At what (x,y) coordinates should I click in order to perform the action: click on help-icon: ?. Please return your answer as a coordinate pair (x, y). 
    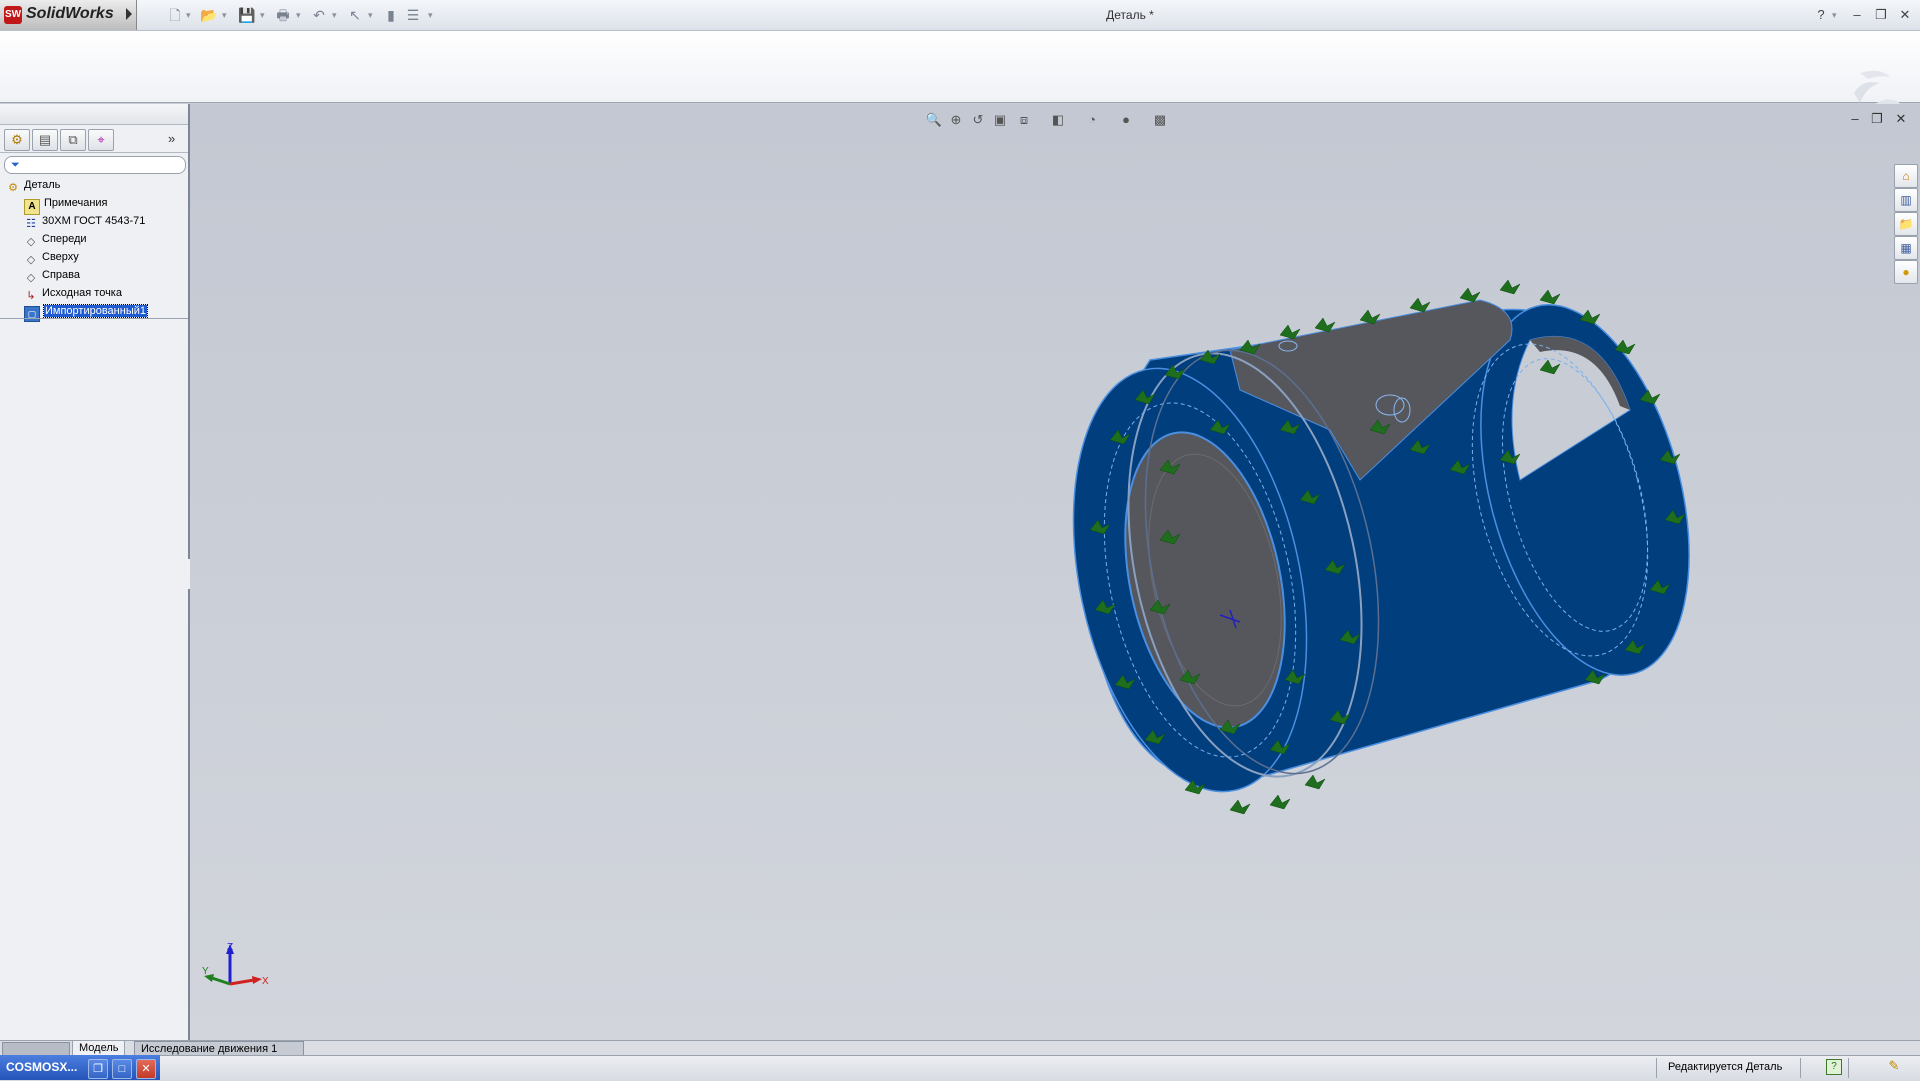
    Looking at the image, I should click on (1821, 15).